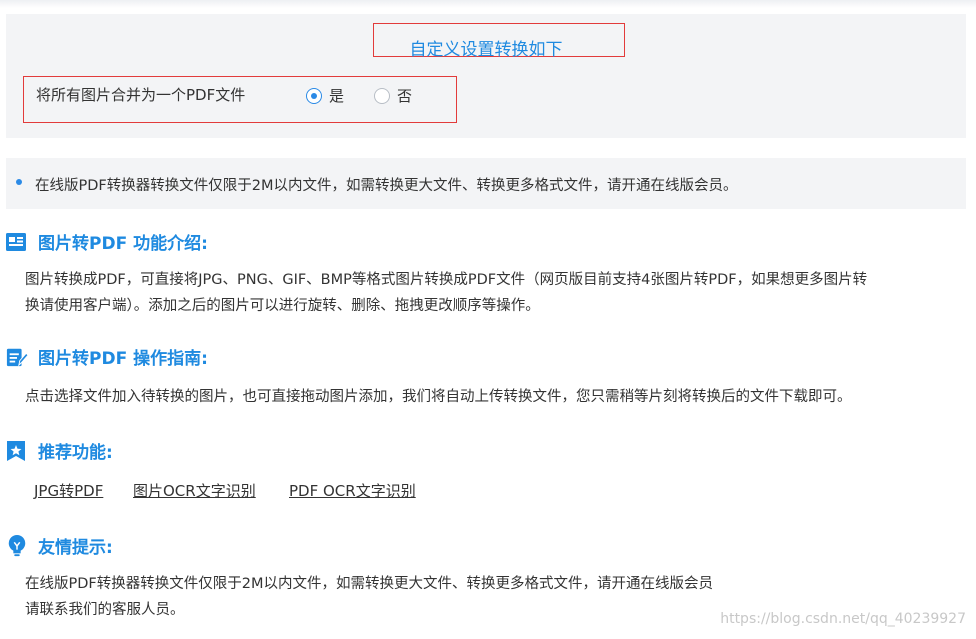 The width and height of the screenshot is (976, 639). I want to click on radio-yes-label: 是, so click(337, 96).